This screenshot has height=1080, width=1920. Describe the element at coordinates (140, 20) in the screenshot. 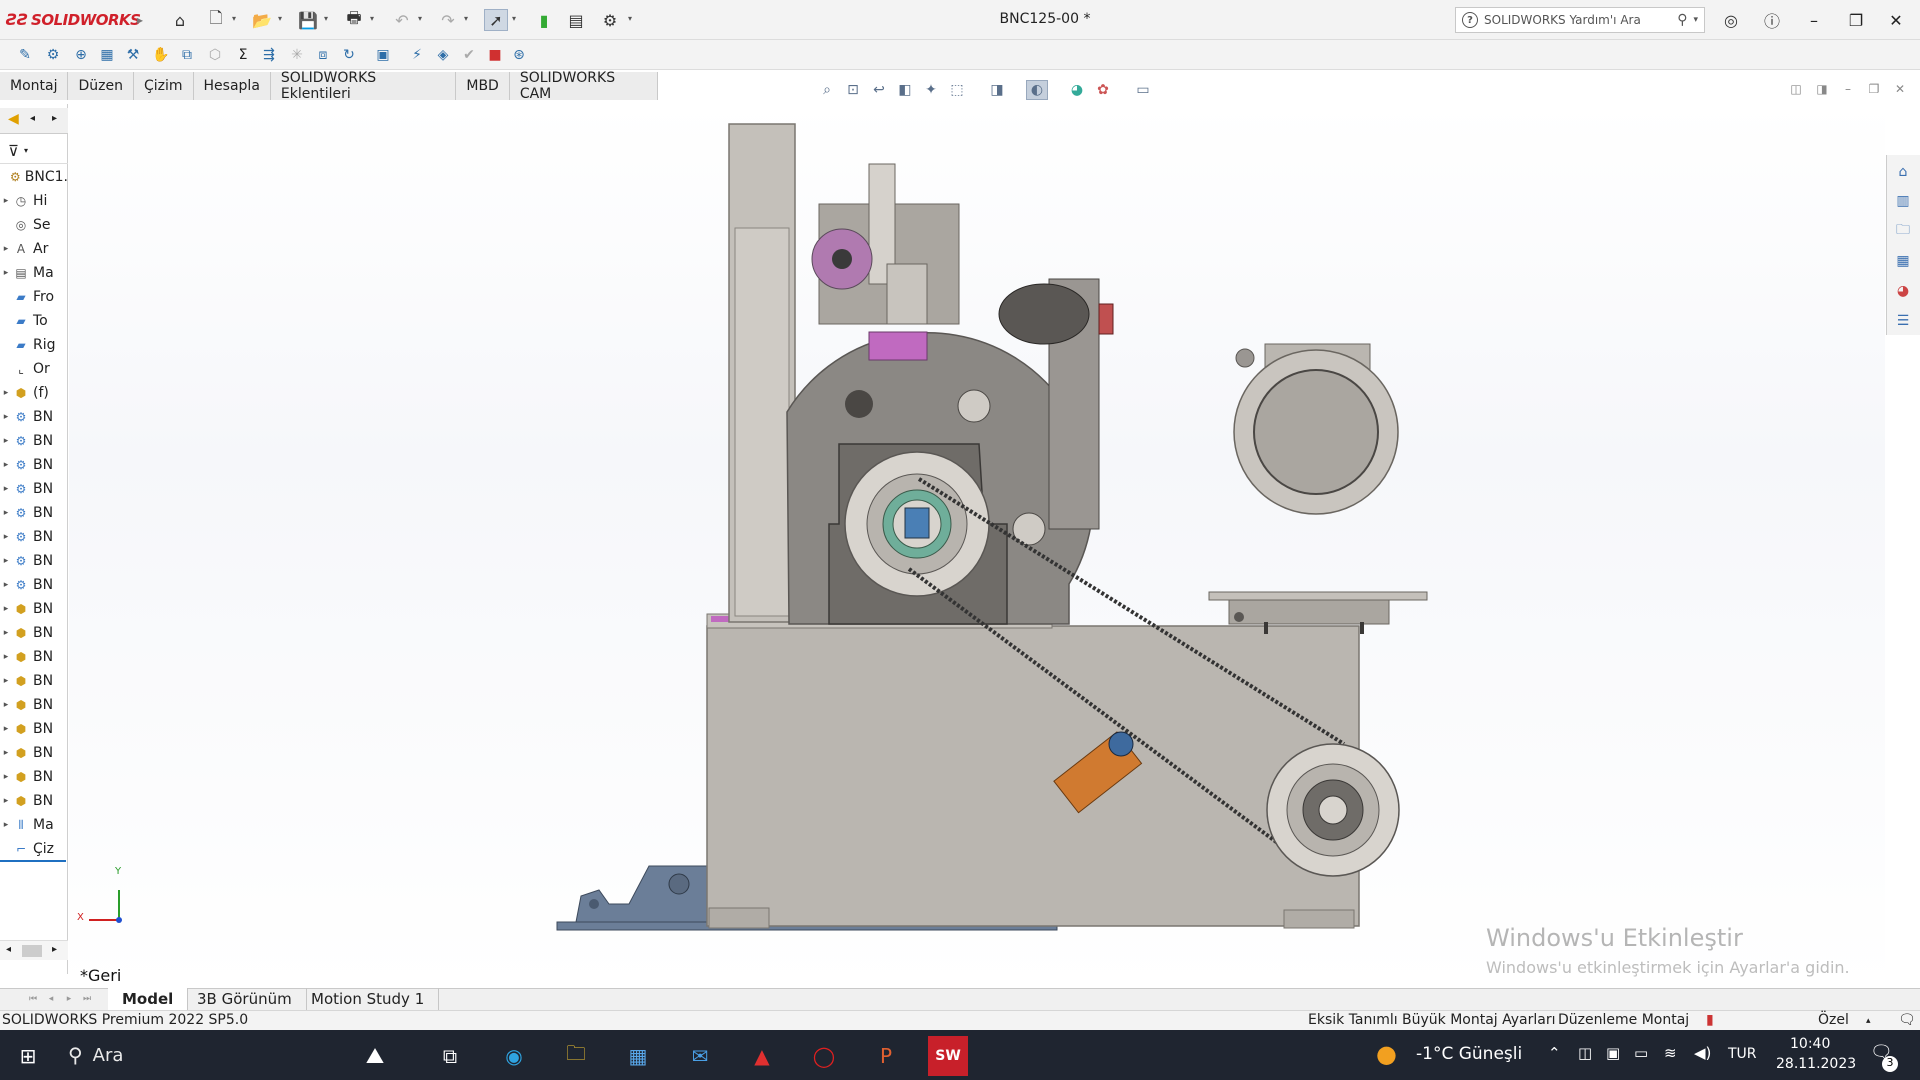

I see `menu-expand-icon: ▸` at that location.